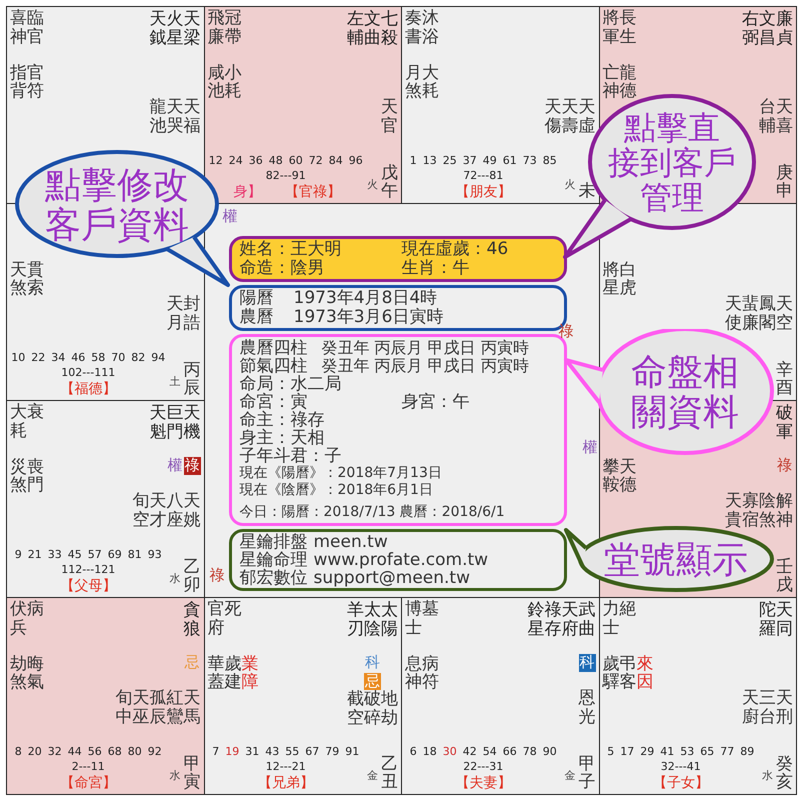 The height and width of the screenshot is (800, 803). Describe the element at coordinates (483, 766) in the screenshot. I see `decade-range: 22---31` at that location.